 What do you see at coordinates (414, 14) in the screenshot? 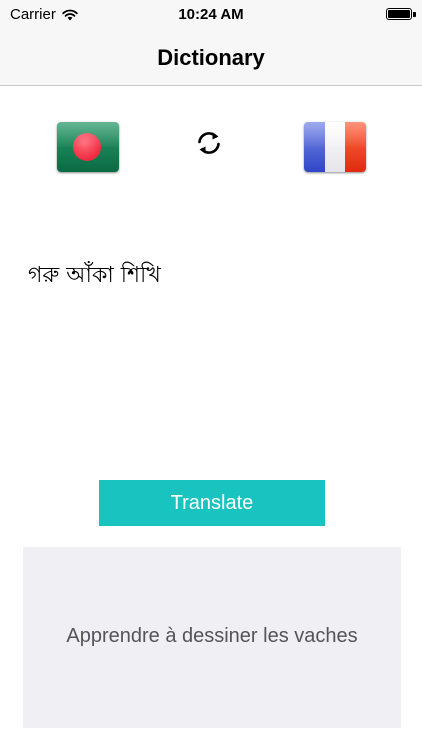
I see `battery-tip` at bounding box center [414, 14].